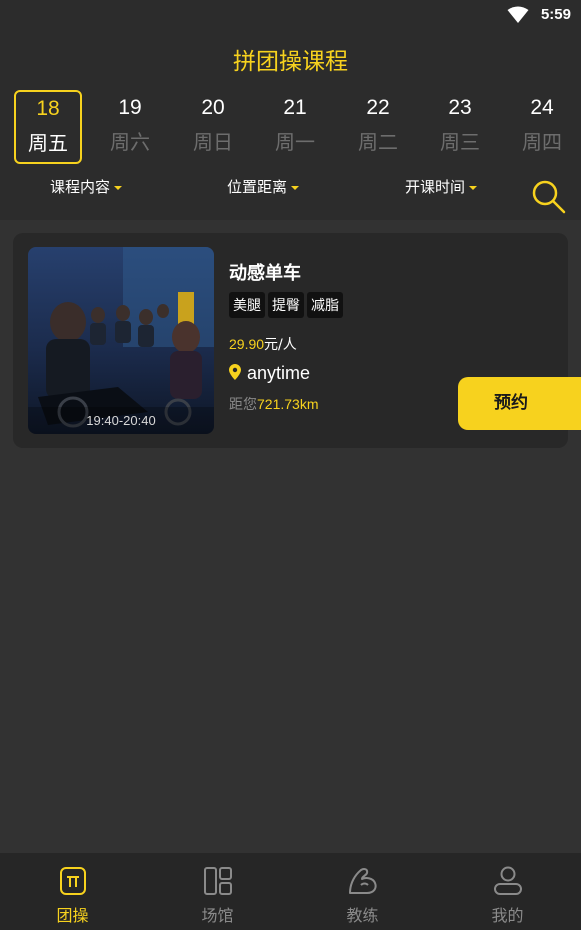 The width and height of the screenshot is (581, 930). Describe the element at coordinates (217, 915) in the screenshot. I see `tab-label: 场馆` at that location.